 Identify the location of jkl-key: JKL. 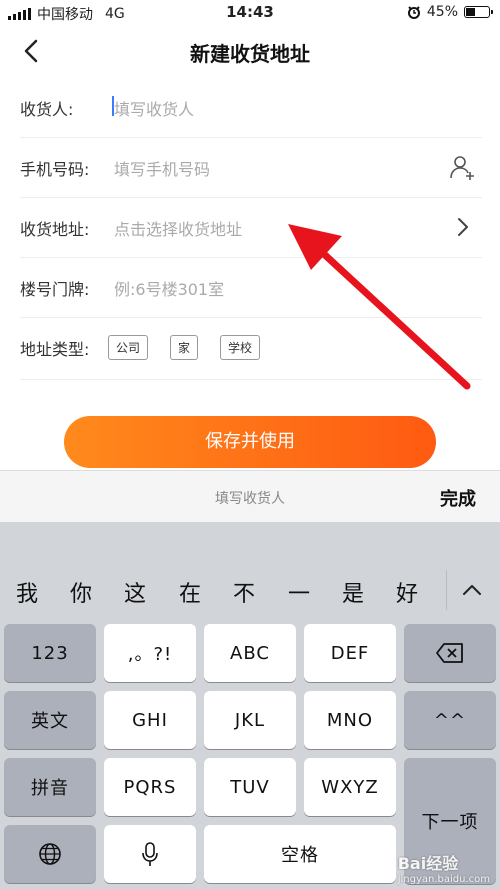
(250, 720).